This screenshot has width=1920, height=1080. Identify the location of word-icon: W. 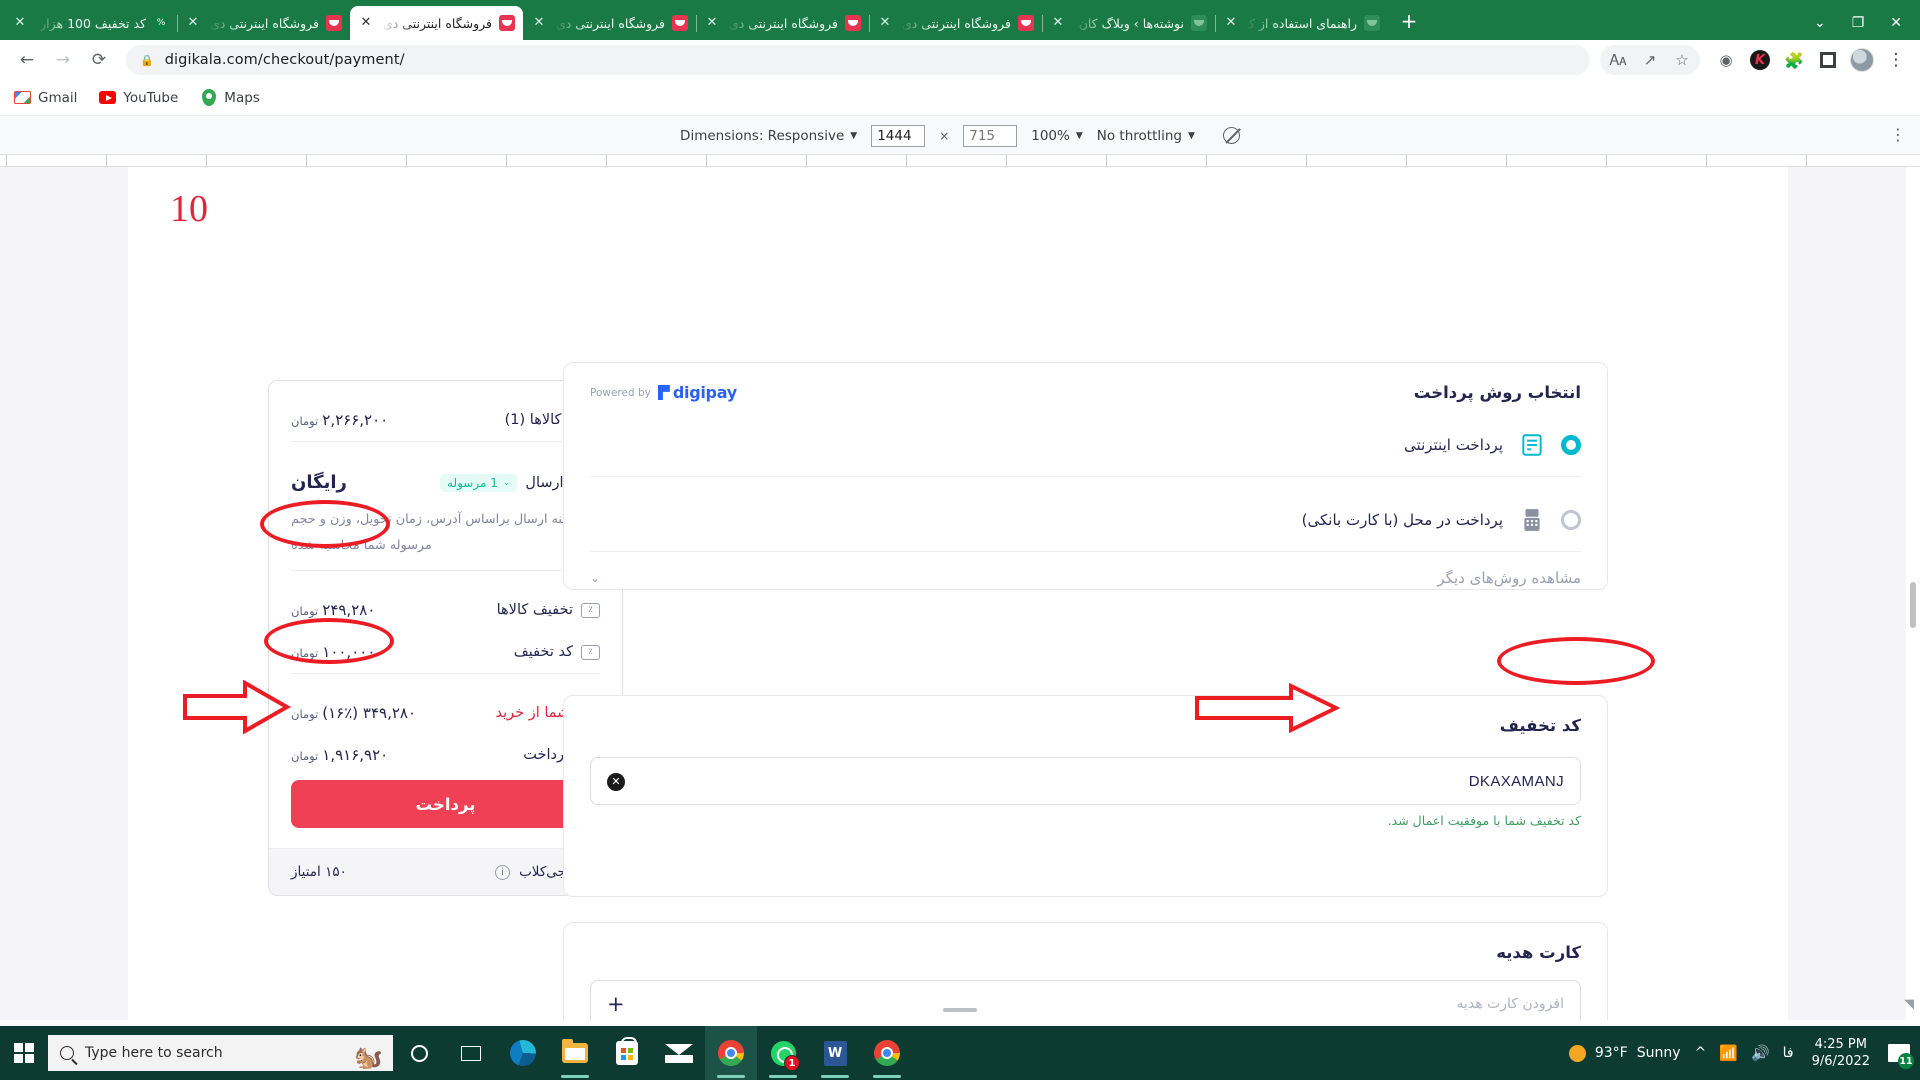
(835, 1053).